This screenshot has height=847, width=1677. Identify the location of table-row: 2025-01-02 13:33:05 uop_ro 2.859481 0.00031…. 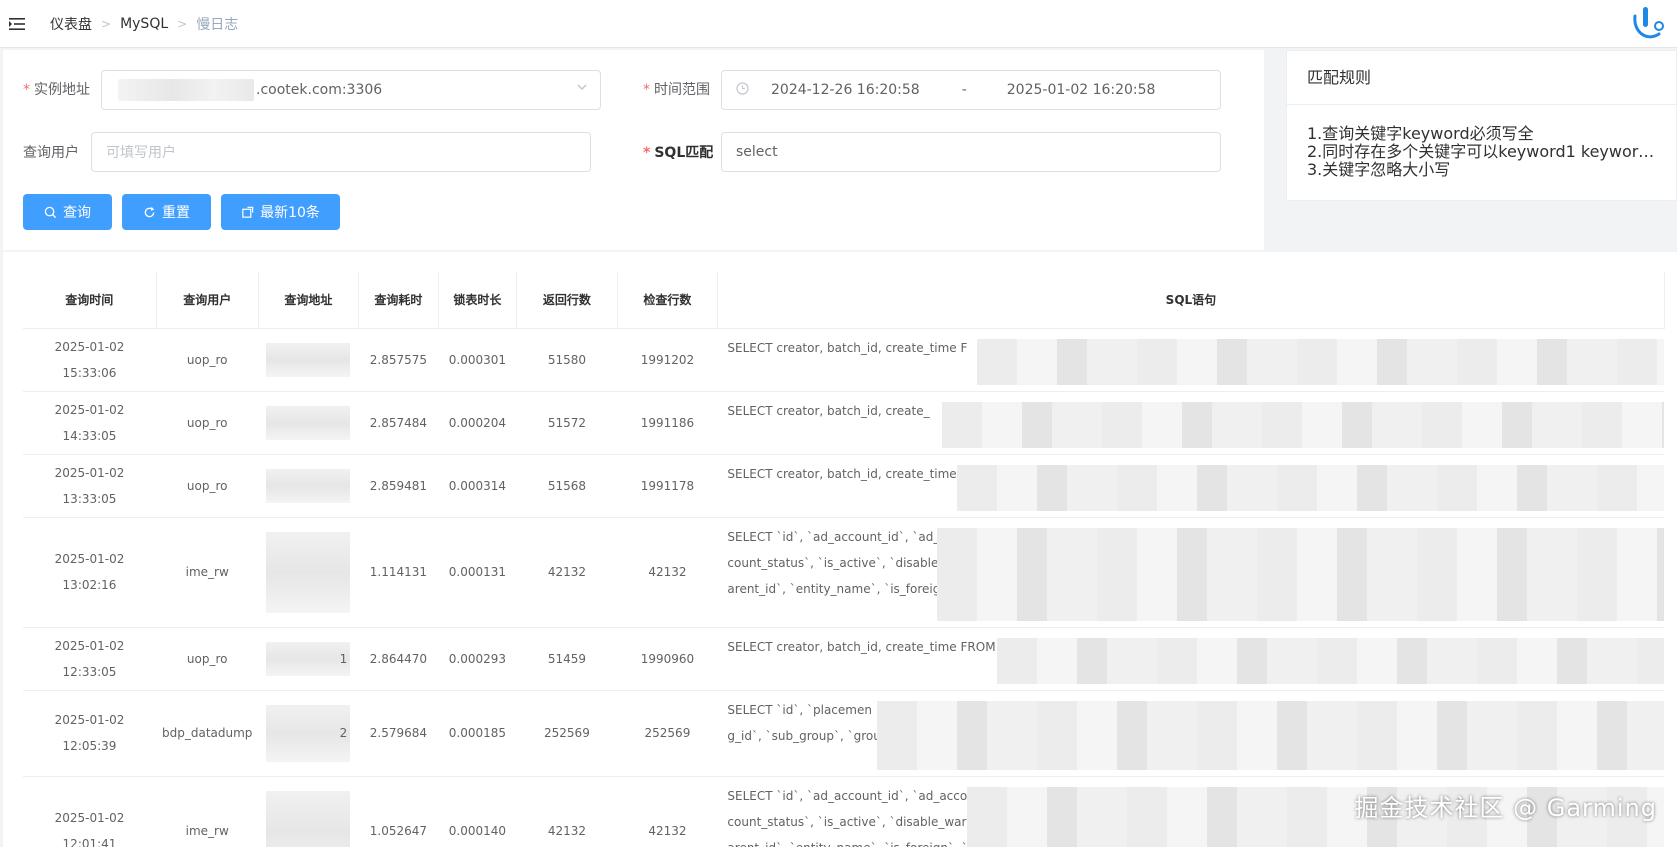
(844, 486).